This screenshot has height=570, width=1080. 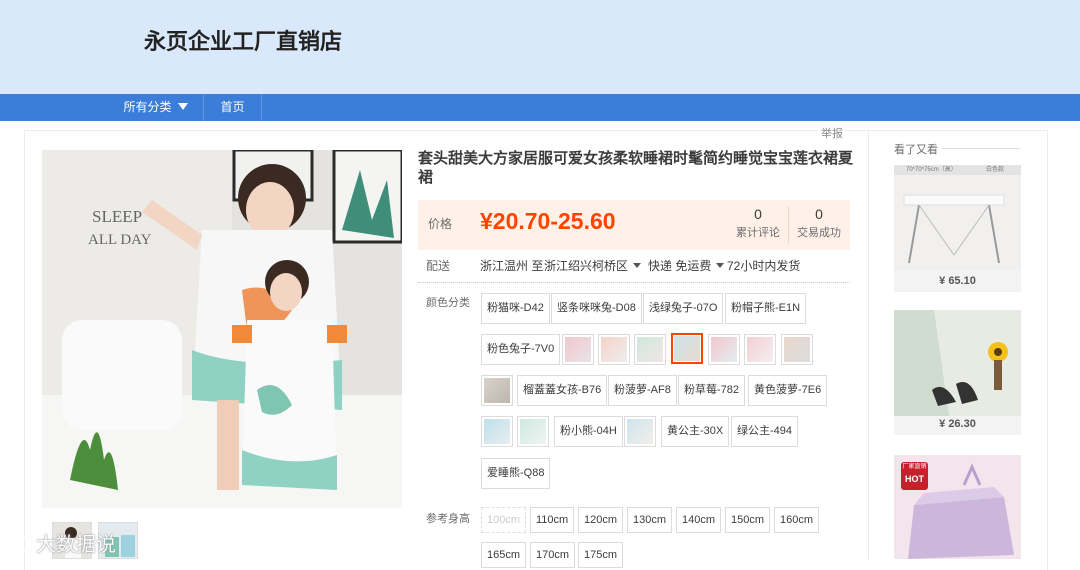 I want to click on color-option: 粉帽子熊-E1N, so click(x=766, y=308).